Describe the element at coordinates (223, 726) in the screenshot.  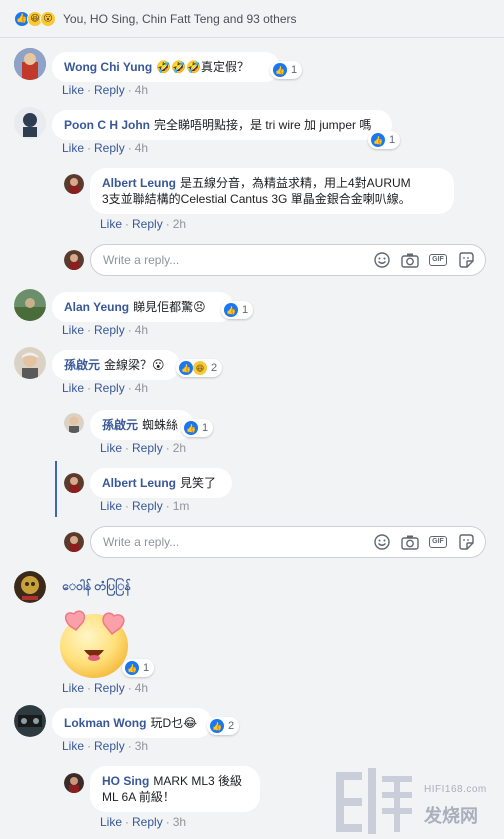
I see `like-count-badge: 👍 2` at that location.